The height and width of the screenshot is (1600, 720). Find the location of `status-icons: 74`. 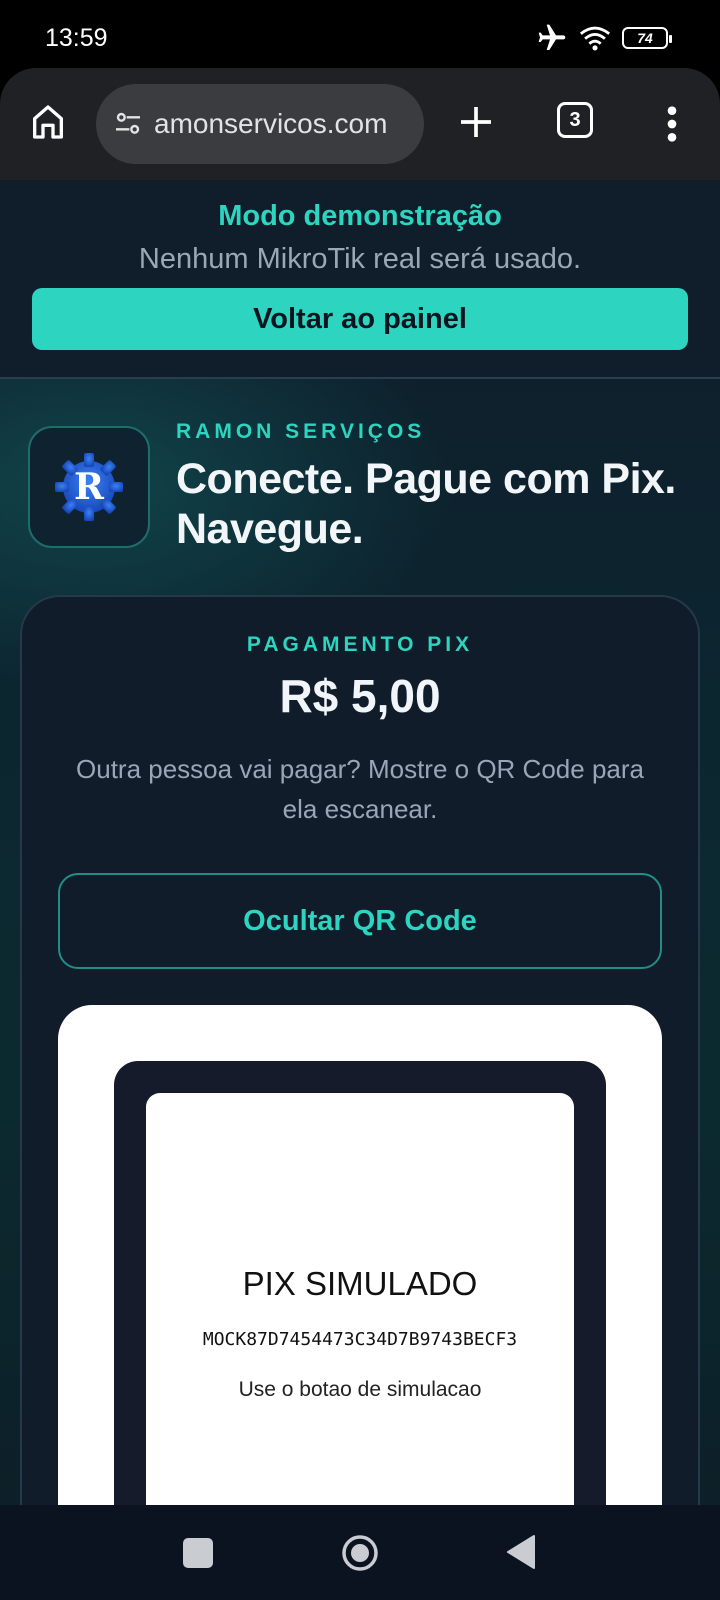

status-icons: 74 is located at coordinates (604, 38).